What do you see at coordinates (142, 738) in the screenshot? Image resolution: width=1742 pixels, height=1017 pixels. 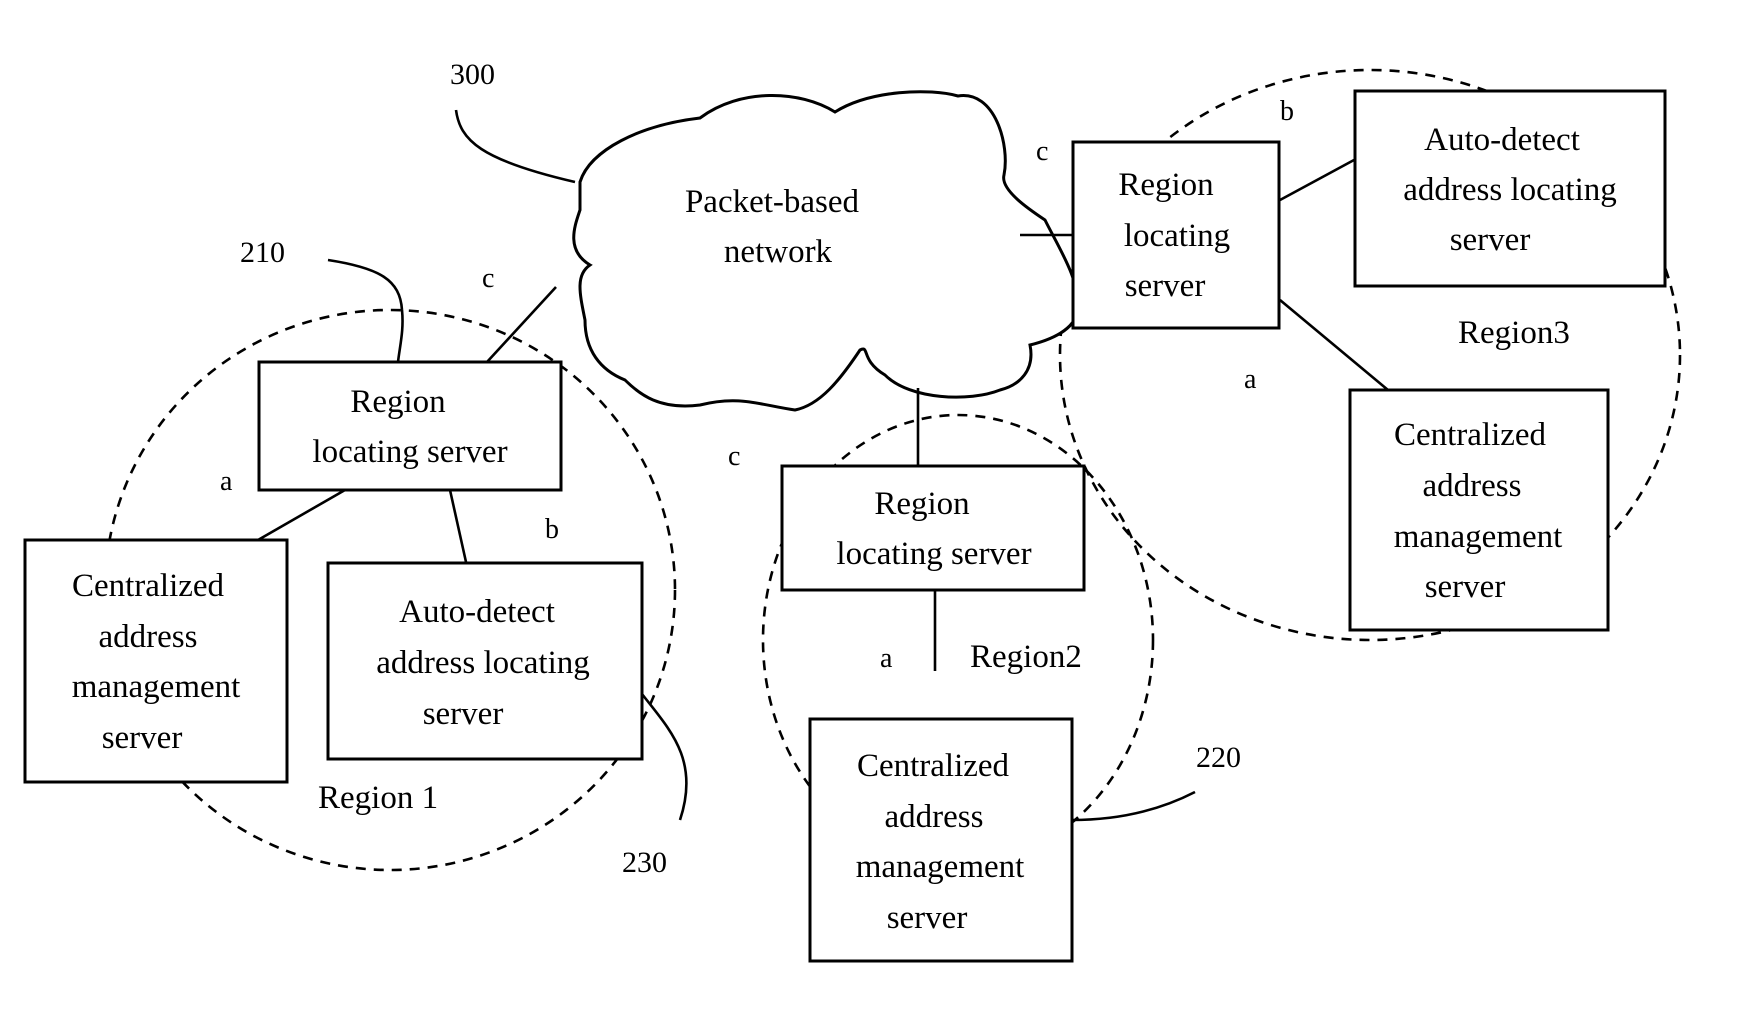 I see `region1-centralized-line-4: server` at bounding box center [142, 738].